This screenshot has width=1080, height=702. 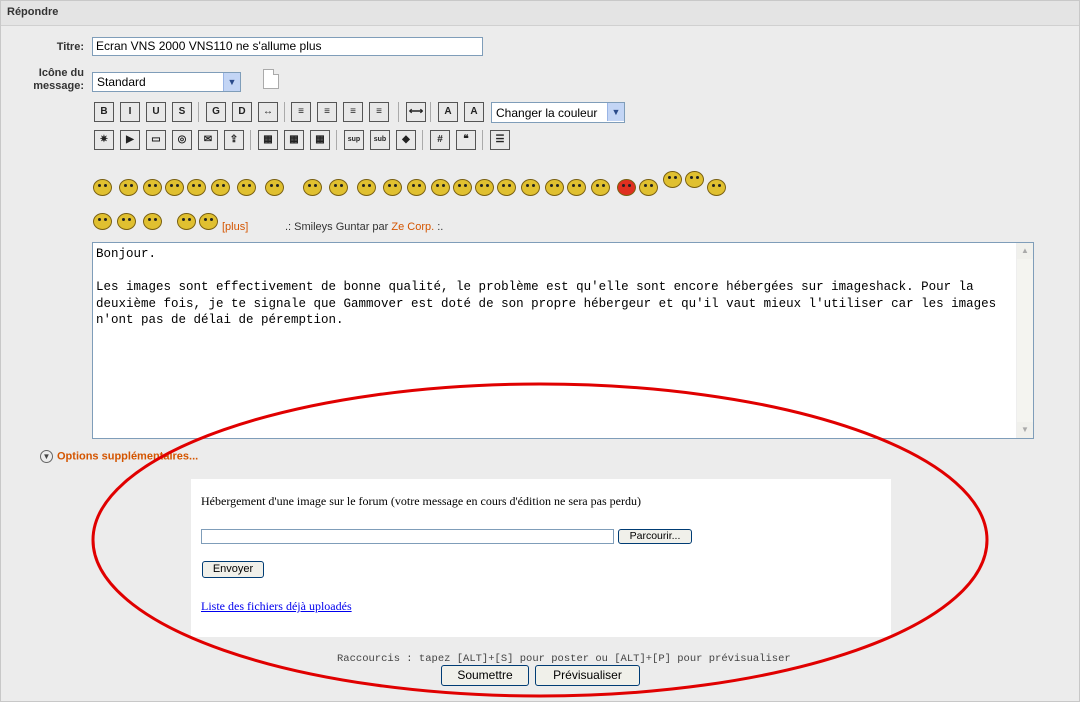 I want to click on textarea-scrollbar: ▲ ▼, so click(x=1024, y=340).